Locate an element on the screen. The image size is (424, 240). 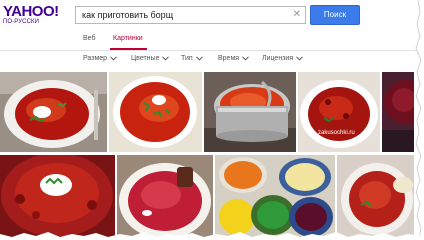
search-box: ✕ is located at coordinates (190, 15).